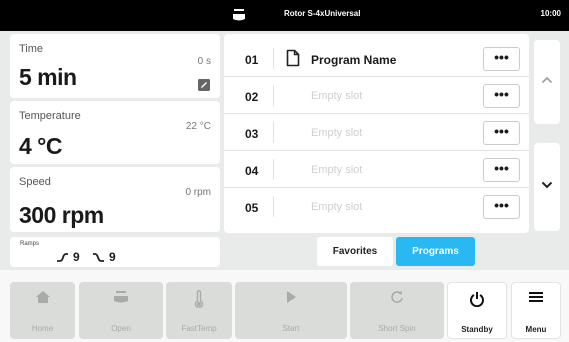 The height and width of the screenshot is (342, 569). I want to click on scroll-up-button, so click(547, 82).